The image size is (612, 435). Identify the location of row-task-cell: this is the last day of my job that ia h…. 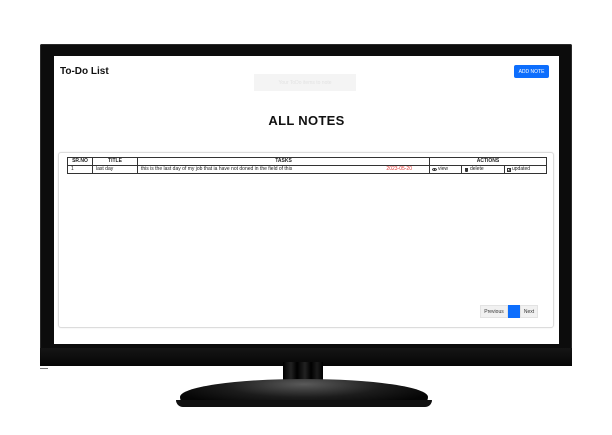
(283, 169).